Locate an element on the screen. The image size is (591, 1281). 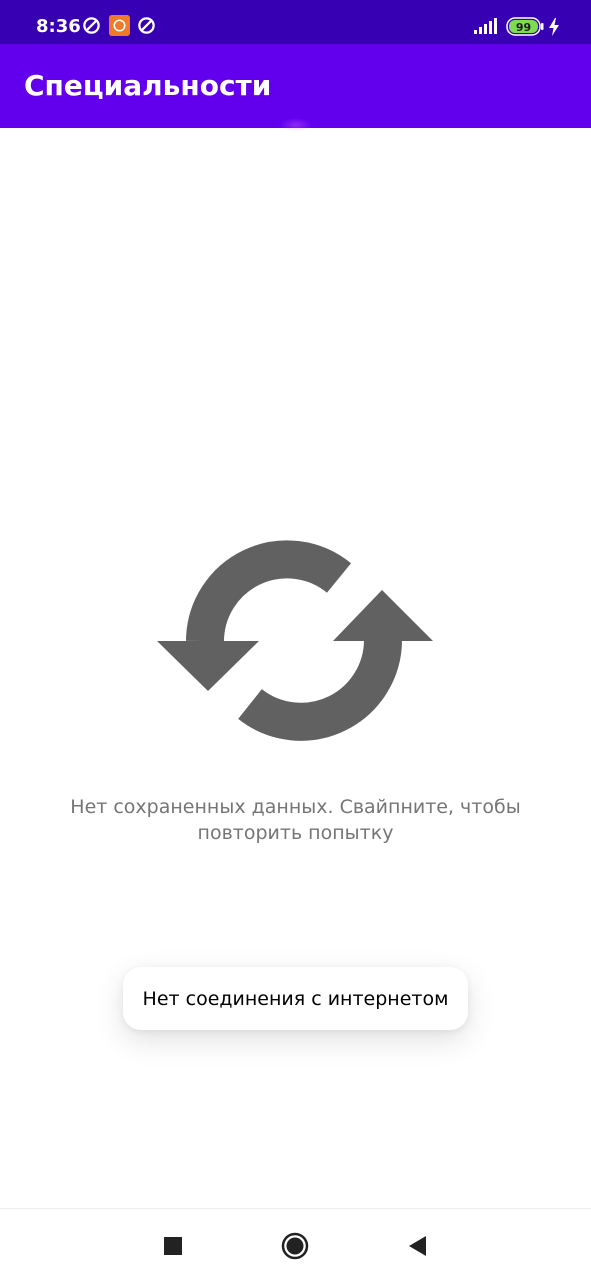
toast-message: Нет соединения с интернетом is located at coordinates (295, 999).